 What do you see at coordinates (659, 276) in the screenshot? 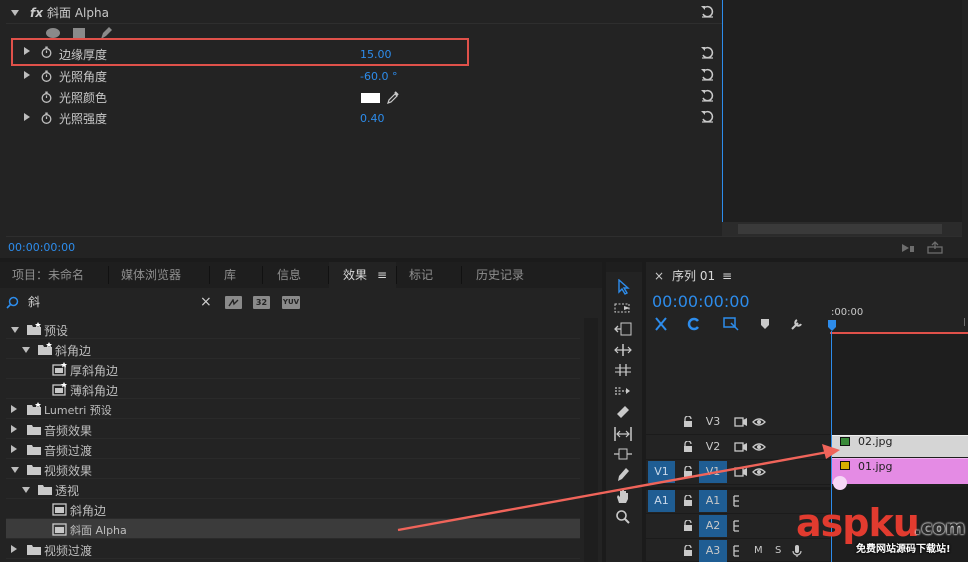
I see `close-sequence-button: ×` at bounding box center [659, 276].